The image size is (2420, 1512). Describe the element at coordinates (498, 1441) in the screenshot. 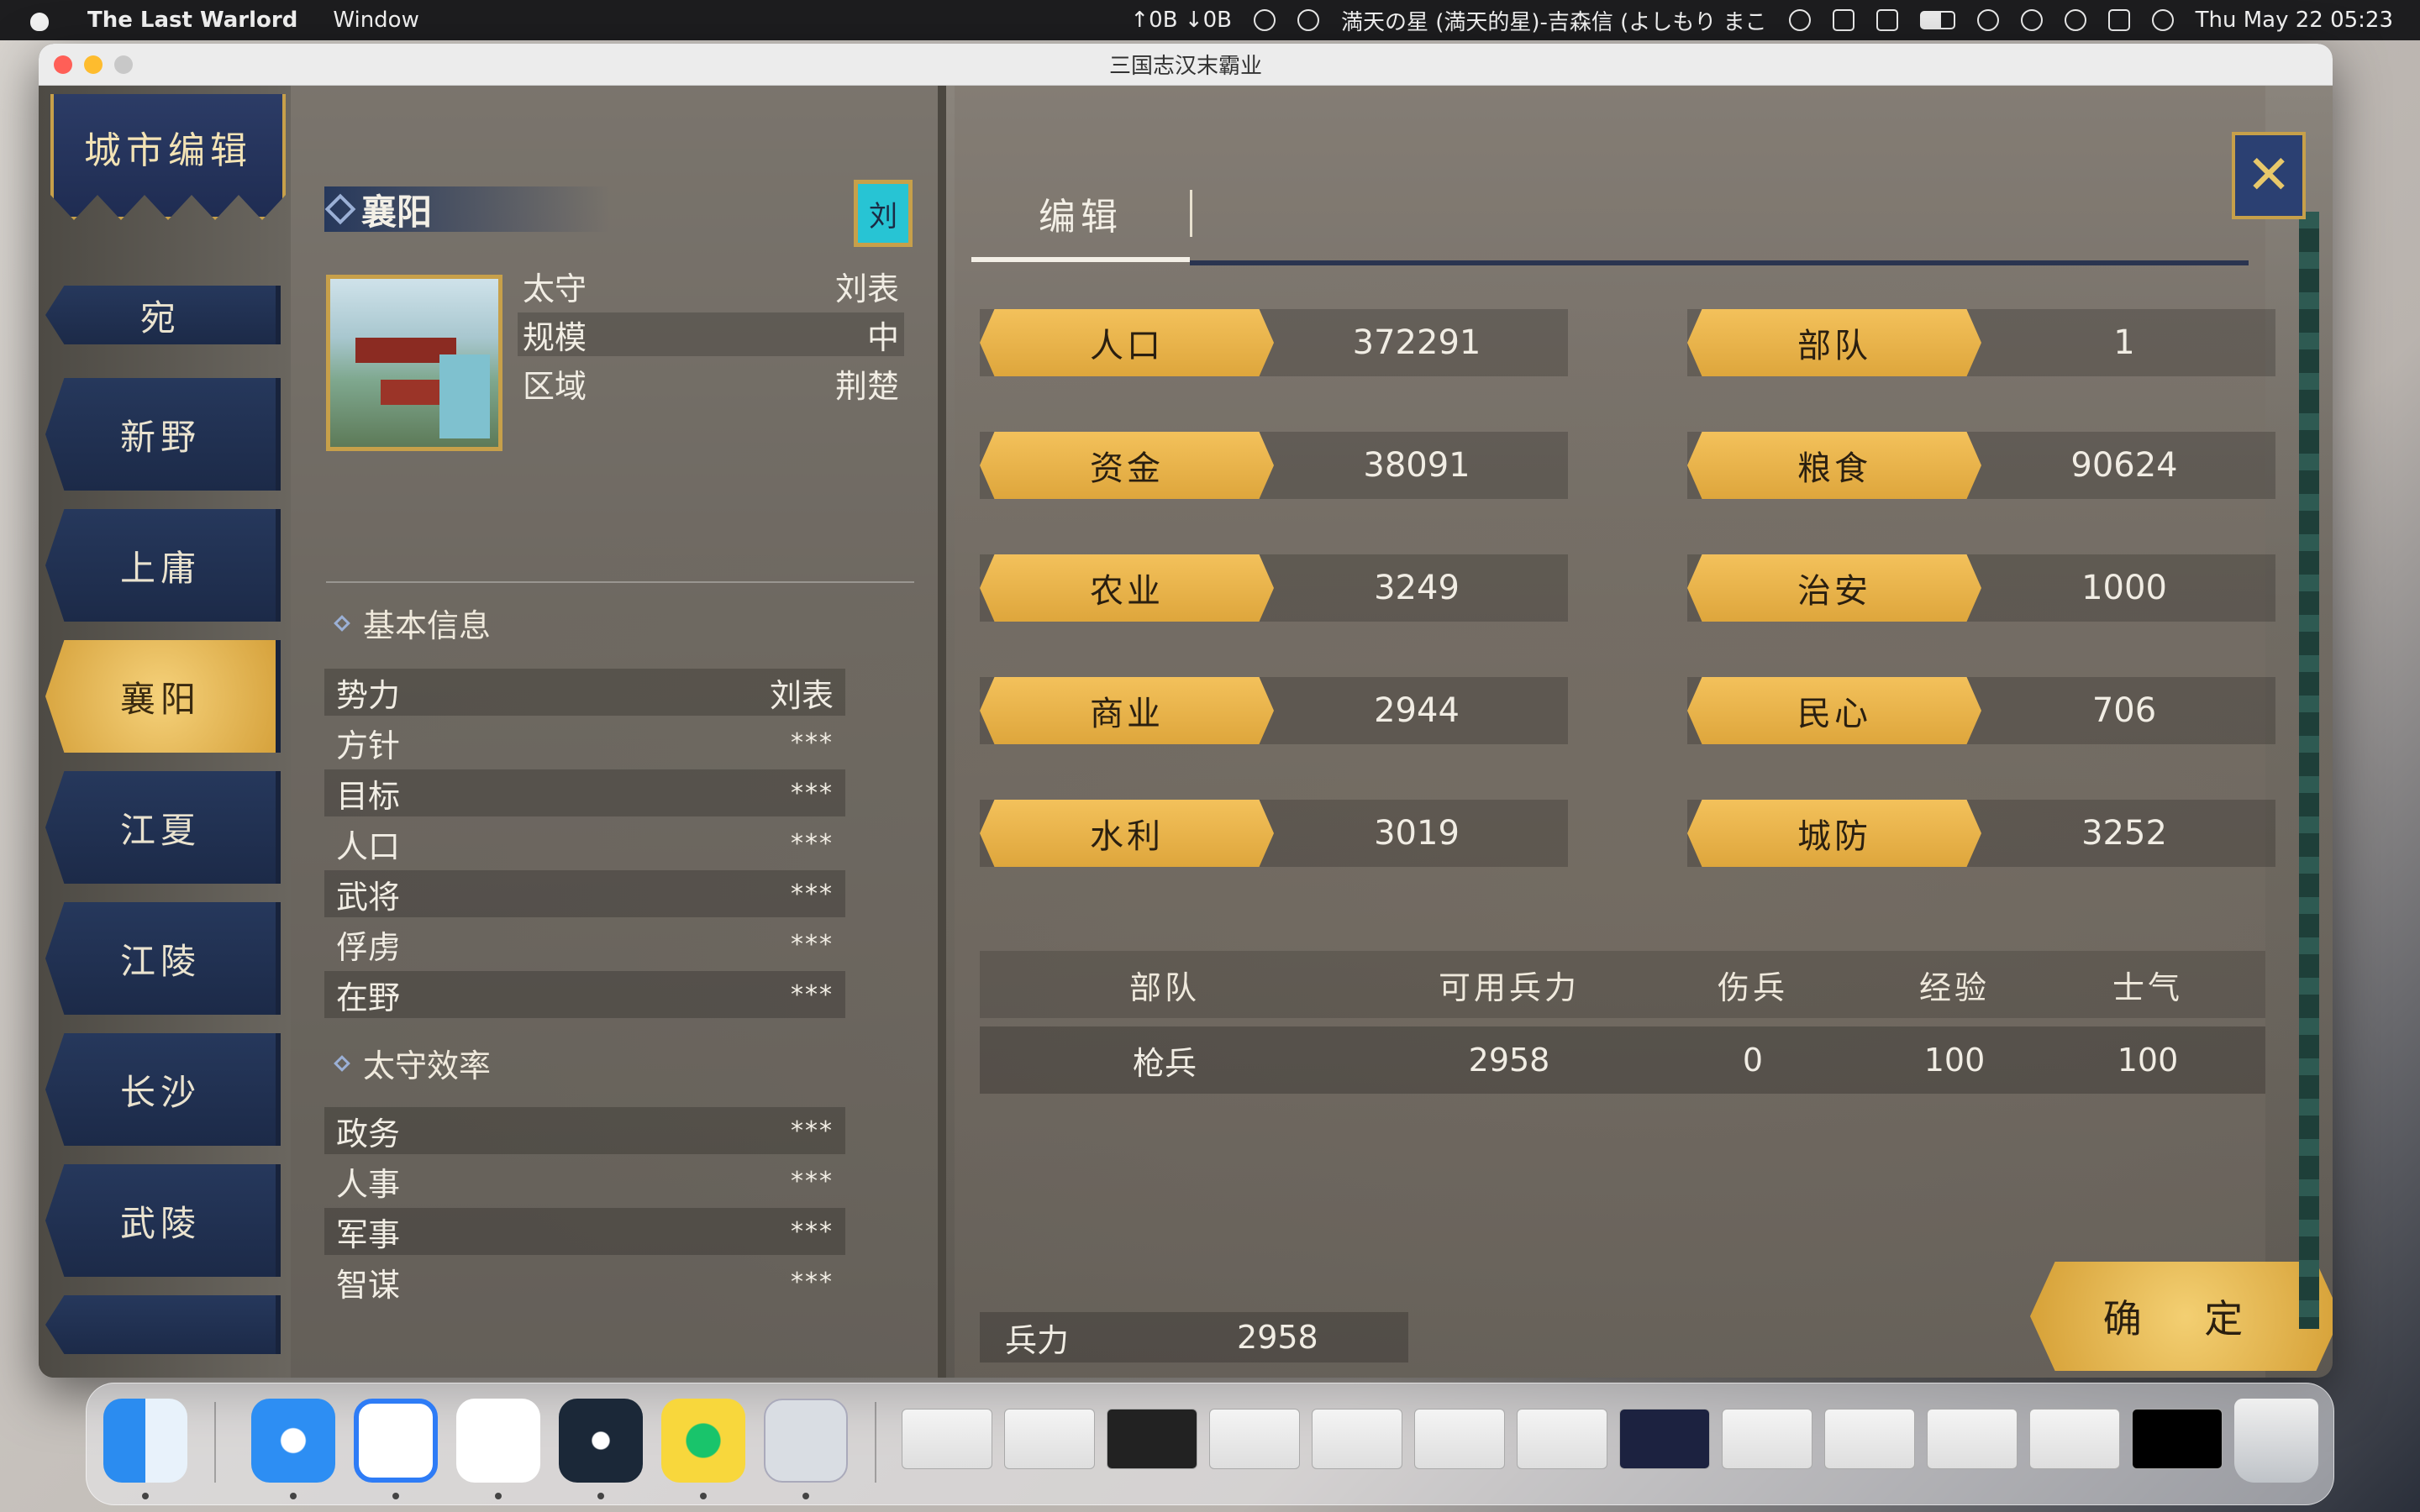

I see `flight-app-icon` at that location.